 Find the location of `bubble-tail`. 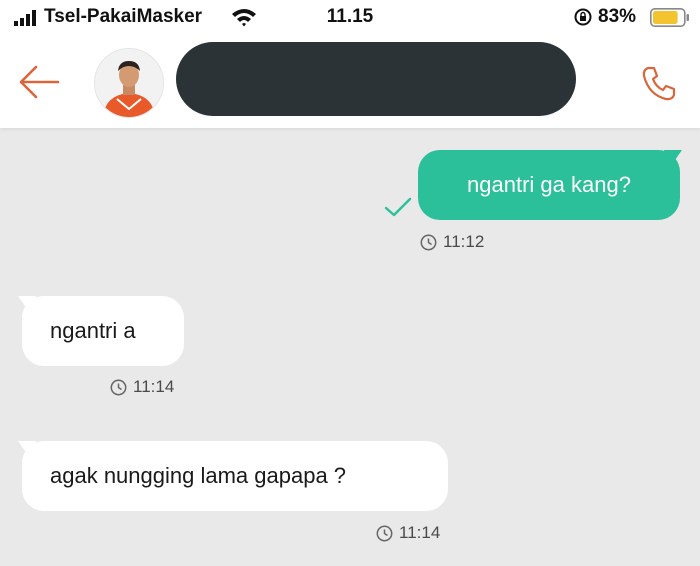

bubble-tail is located at coordinates (673, 160).